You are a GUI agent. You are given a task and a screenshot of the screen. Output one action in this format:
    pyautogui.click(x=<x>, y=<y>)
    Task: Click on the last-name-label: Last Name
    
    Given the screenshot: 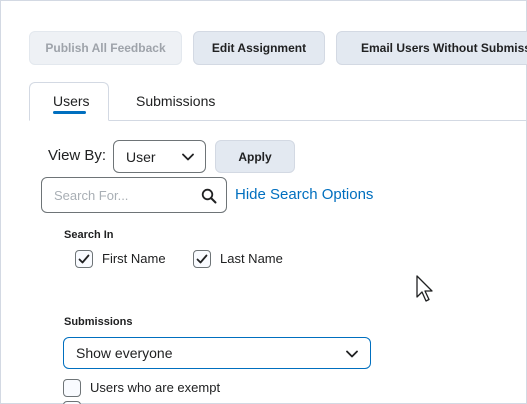 What is the action you would take?
    pyautogui.click(x=251, y=258)
    